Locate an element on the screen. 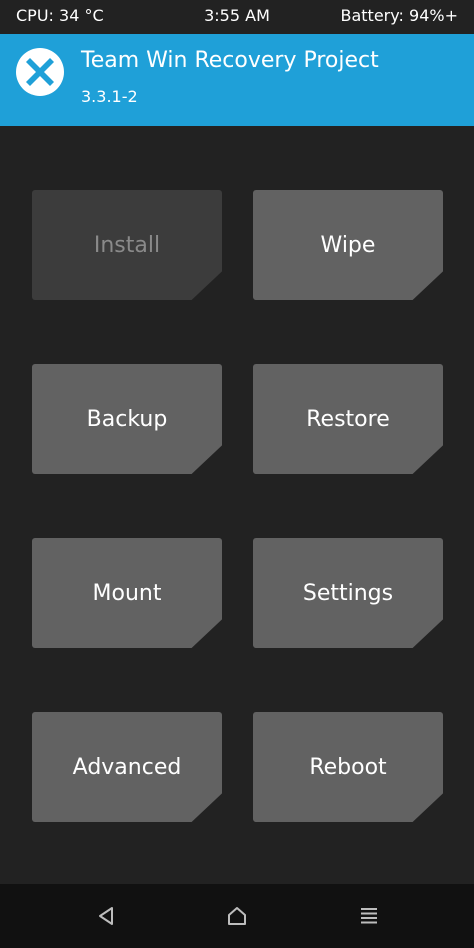 The image size is (474, 948). advanced-button: Advanced is located at coordinates (127, 767).